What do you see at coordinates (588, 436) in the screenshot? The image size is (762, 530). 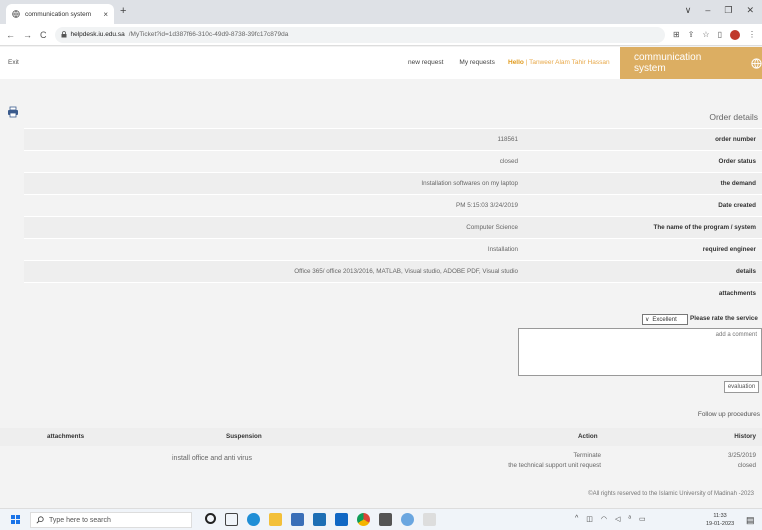 I see `header-action: Action` at bounding box center [588, 436].